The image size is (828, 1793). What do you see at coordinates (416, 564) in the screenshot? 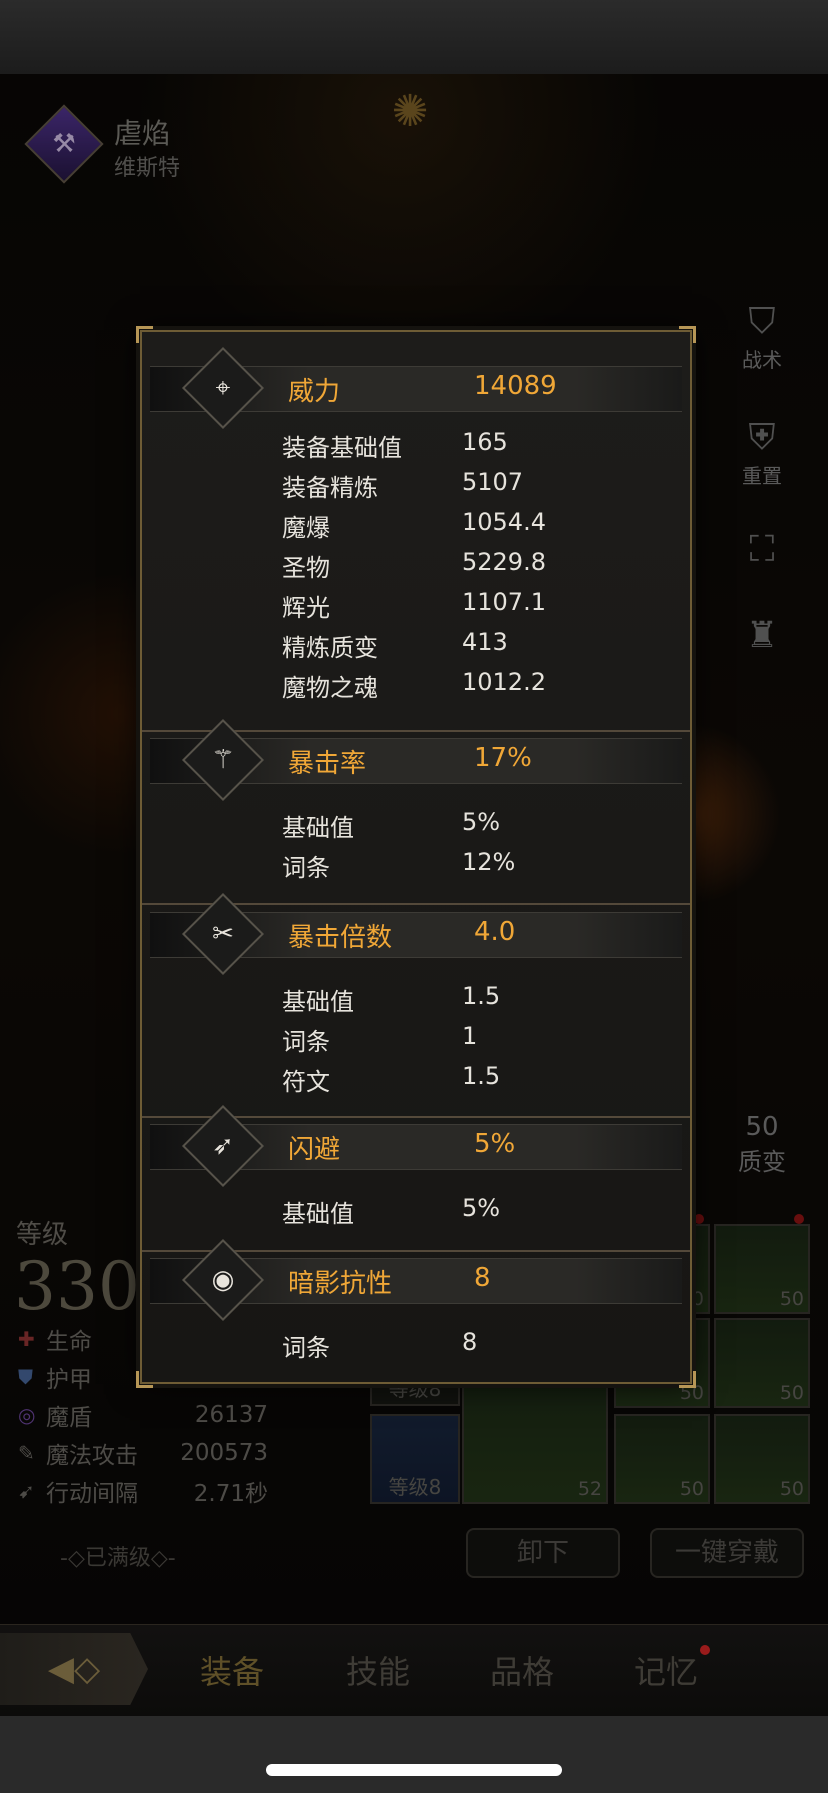
I see `stat-detail-row: 圣物 5229.8` at bounding box center [416, 564].